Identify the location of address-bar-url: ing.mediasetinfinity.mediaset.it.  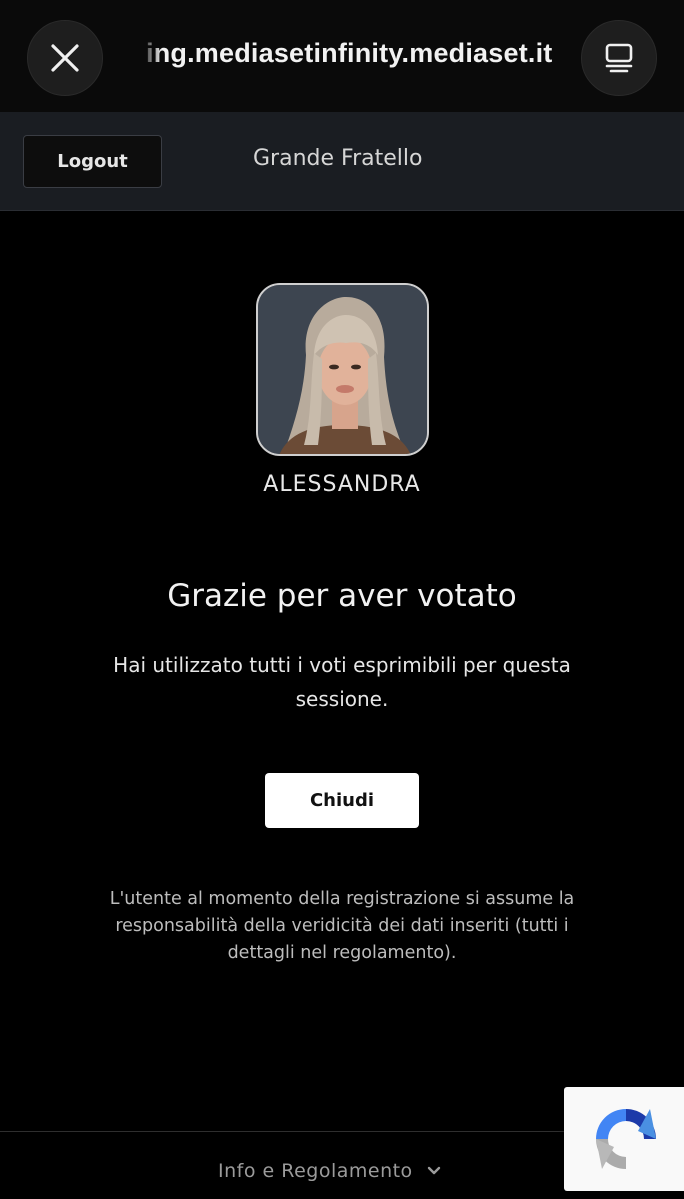
(360, 58).